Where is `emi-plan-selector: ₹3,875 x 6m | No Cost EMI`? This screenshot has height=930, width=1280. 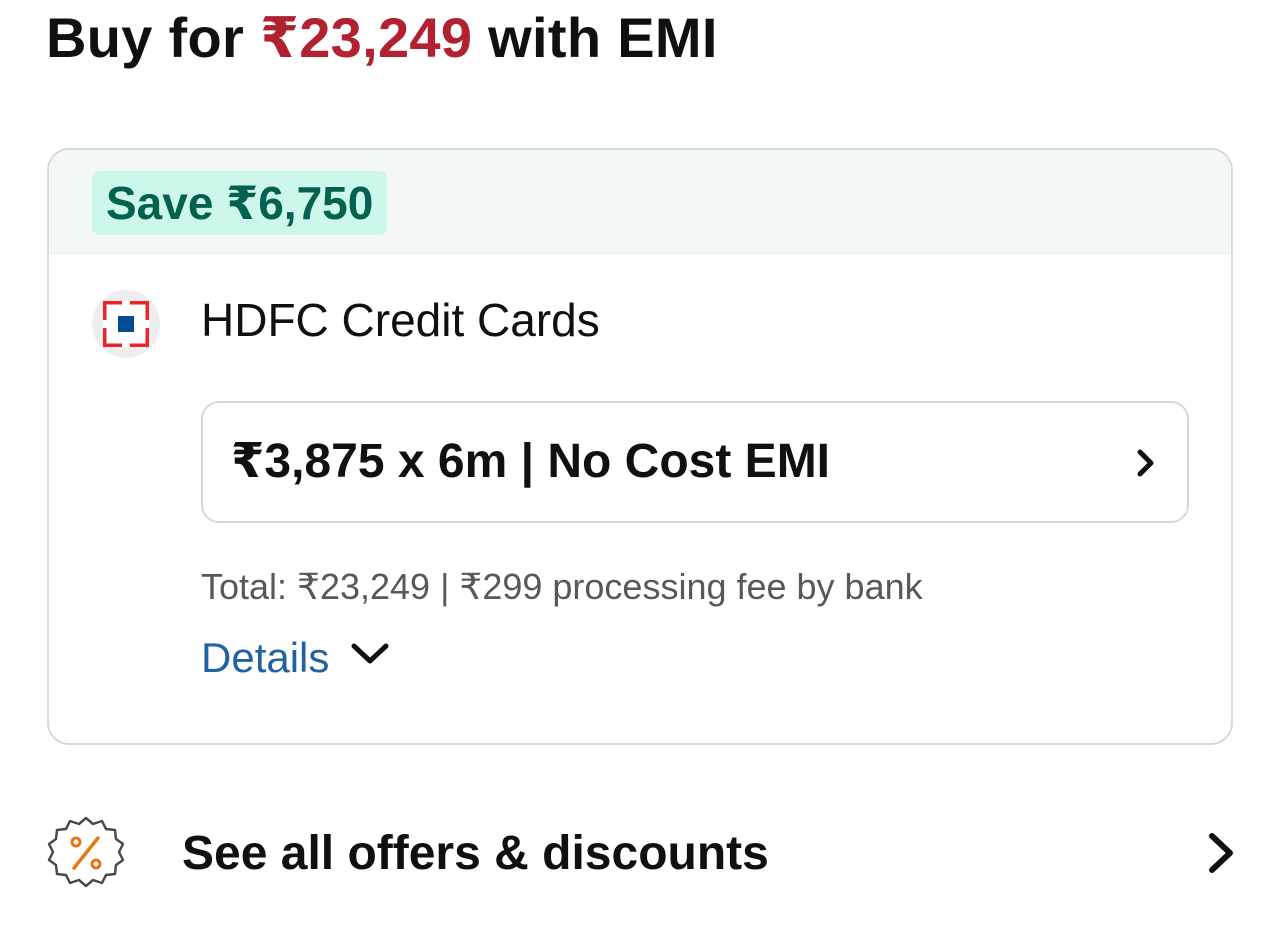
emi-plan-selector: ₹3,875 x 6m | No Cost EMI is located at coordinates (695, 462).